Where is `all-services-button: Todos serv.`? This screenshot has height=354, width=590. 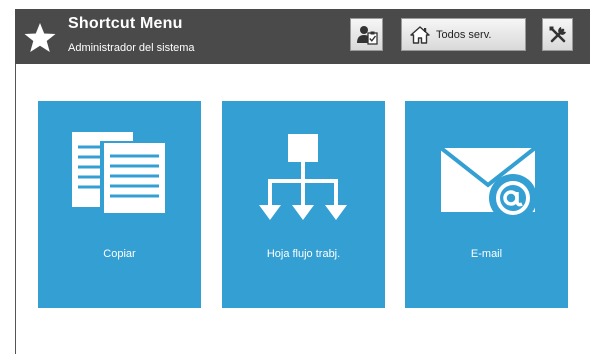 all-services-button: Todos serv. is located at coordinates (463, 34).